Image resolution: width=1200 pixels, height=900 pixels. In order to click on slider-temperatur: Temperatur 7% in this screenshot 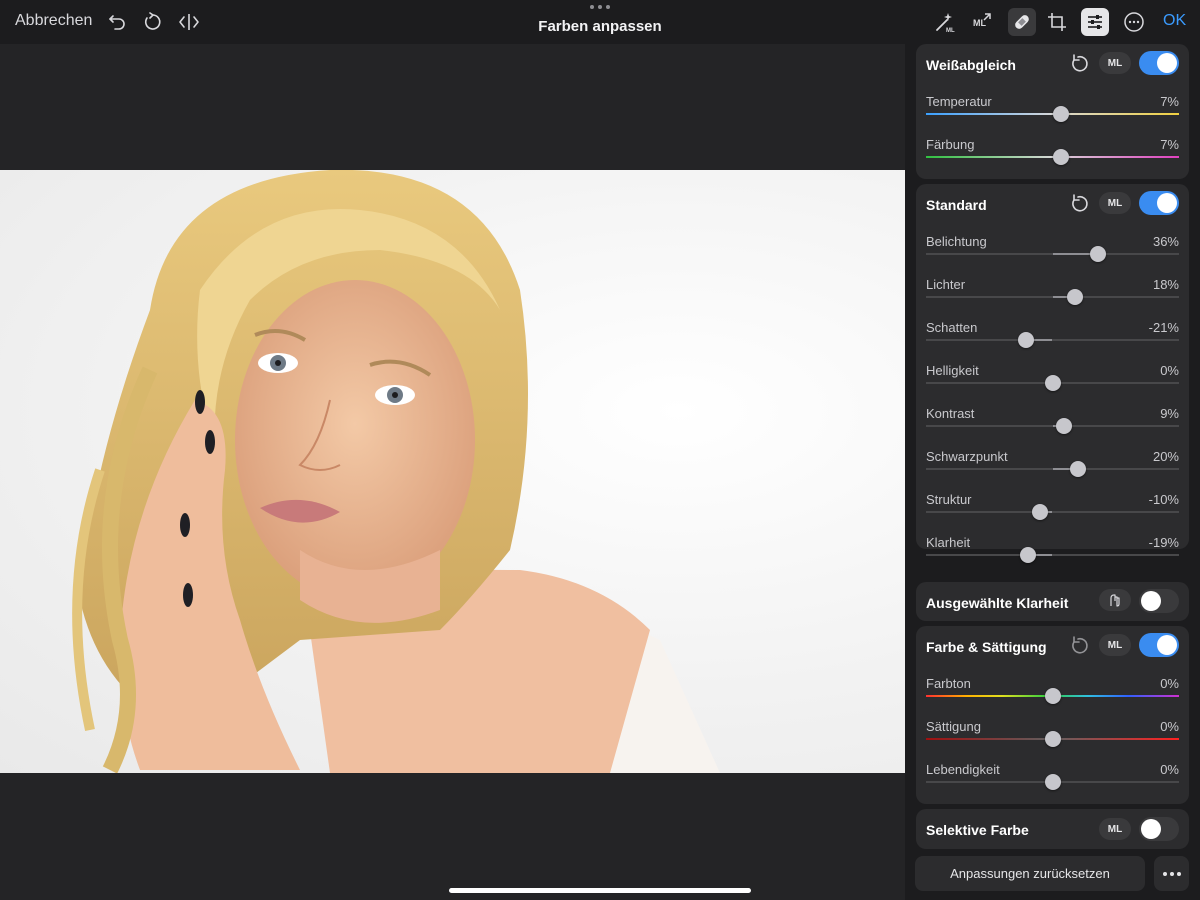, I will do `click(1052, 114)`.